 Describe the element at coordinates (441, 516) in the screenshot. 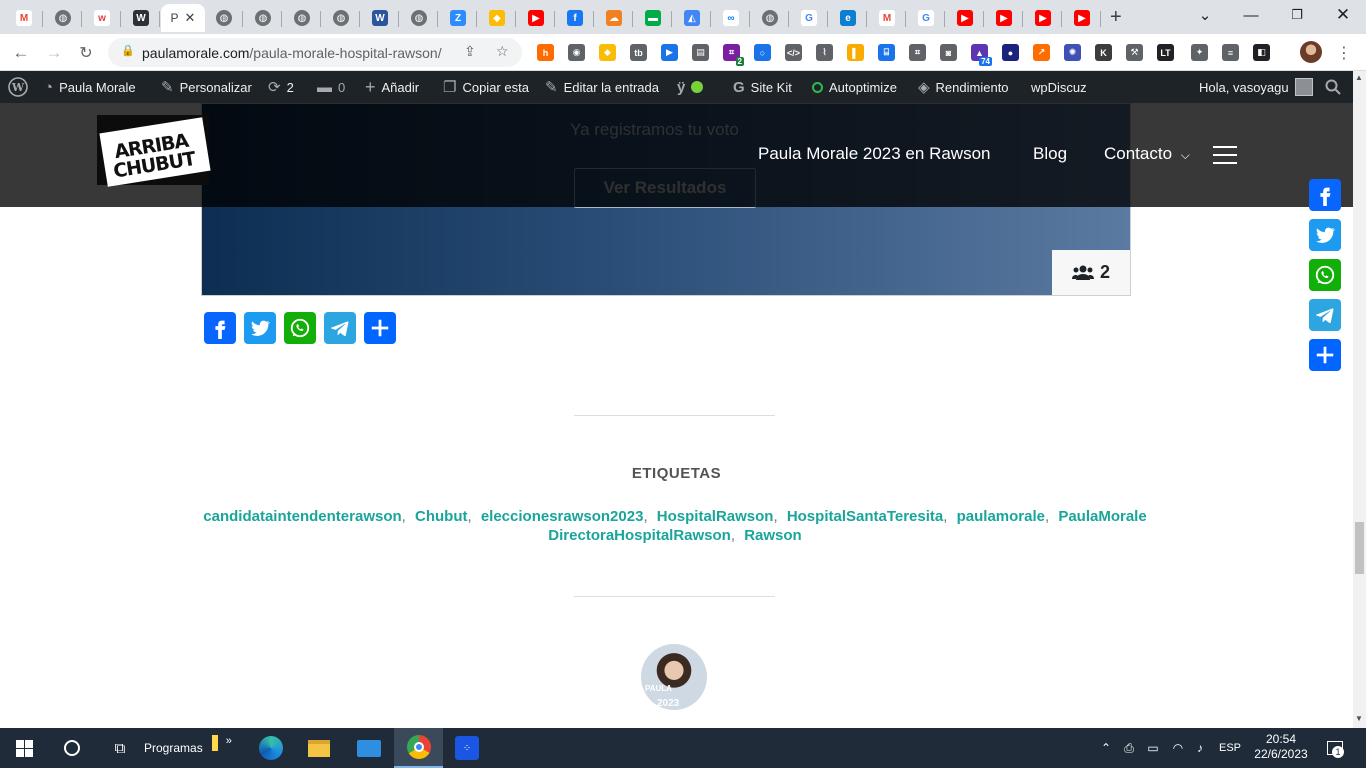

I see `tag-link: Chubut` at that location.